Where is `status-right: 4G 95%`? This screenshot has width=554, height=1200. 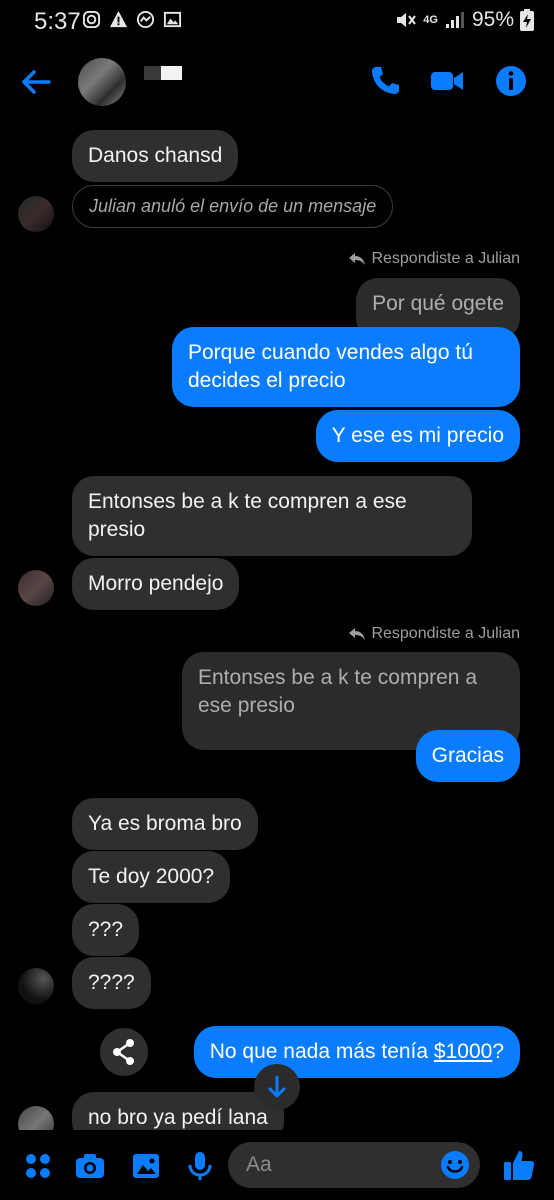 status-right: 4G 95% is located at coordinates (464, 20).